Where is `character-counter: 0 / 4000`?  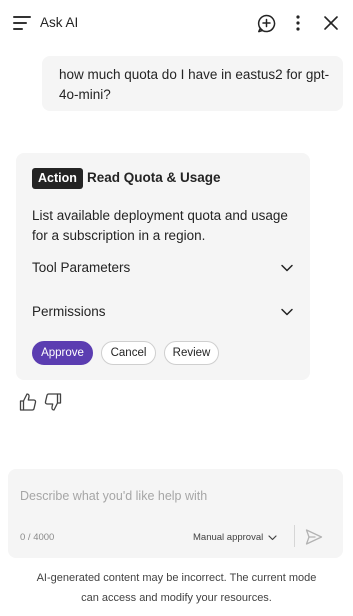
character-counter: 0 / 4000 is located at coordinates (37, 537).